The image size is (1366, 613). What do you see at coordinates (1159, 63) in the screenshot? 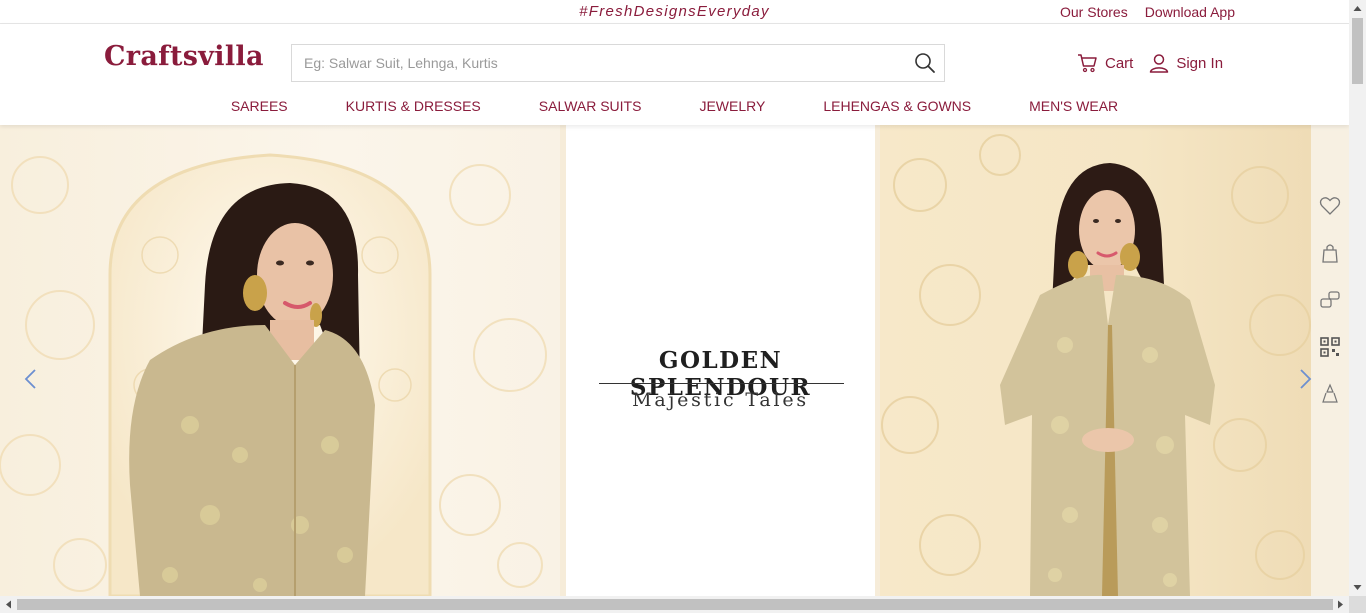
I see `user-icon` at bounding box center [1159, 63].